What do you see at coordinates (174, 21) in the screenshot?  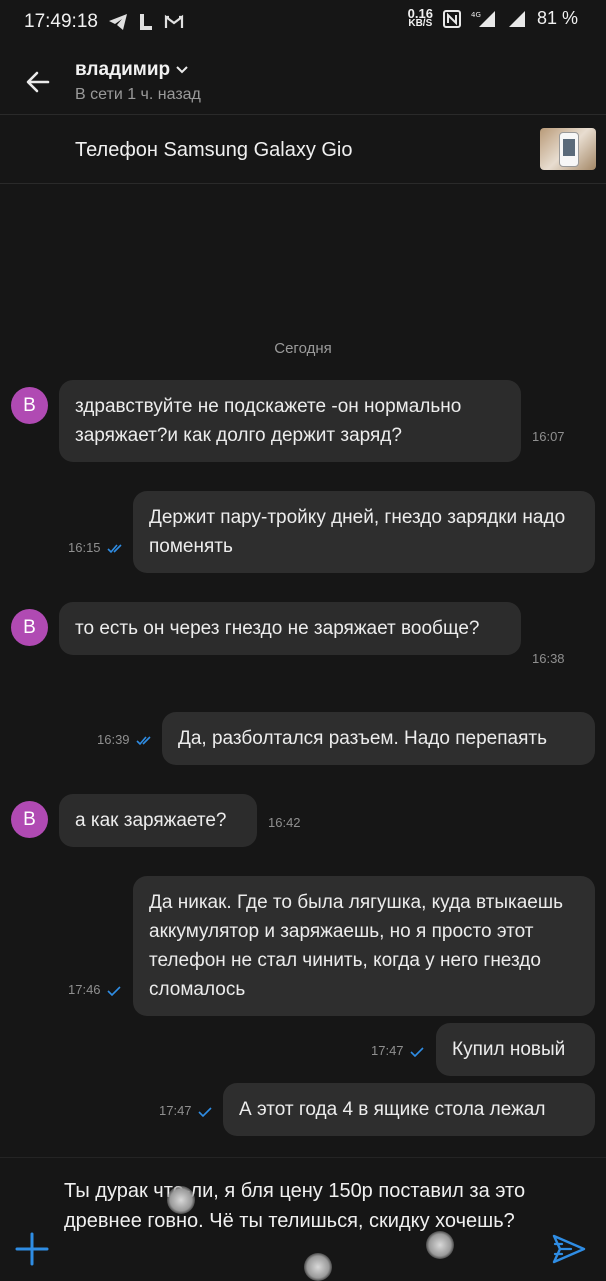 I see `gmail-icon` at bounding box center [174, 21].